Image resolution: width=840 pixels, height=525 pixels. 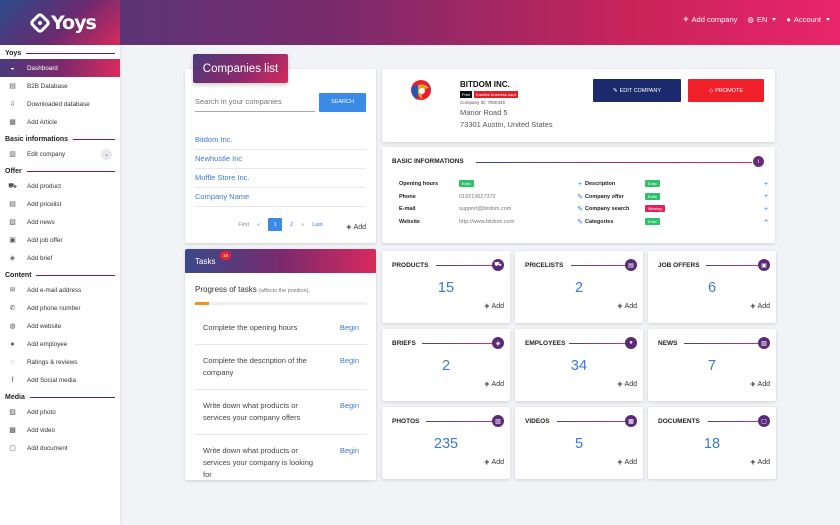 What do you see at coordinates (710, 19) in the screenshot?
I see `add-company-link: + Add company` at bounding box center [710, 19].